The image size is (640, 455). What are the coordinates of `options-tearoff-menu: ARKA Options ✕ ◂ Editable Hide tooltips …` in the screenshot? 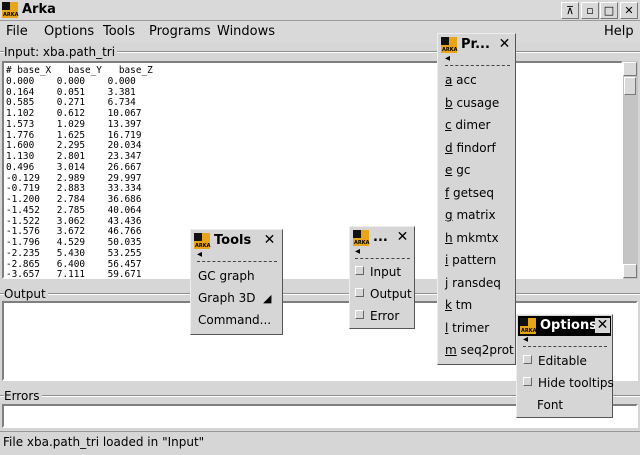 It's located at (565, 366).